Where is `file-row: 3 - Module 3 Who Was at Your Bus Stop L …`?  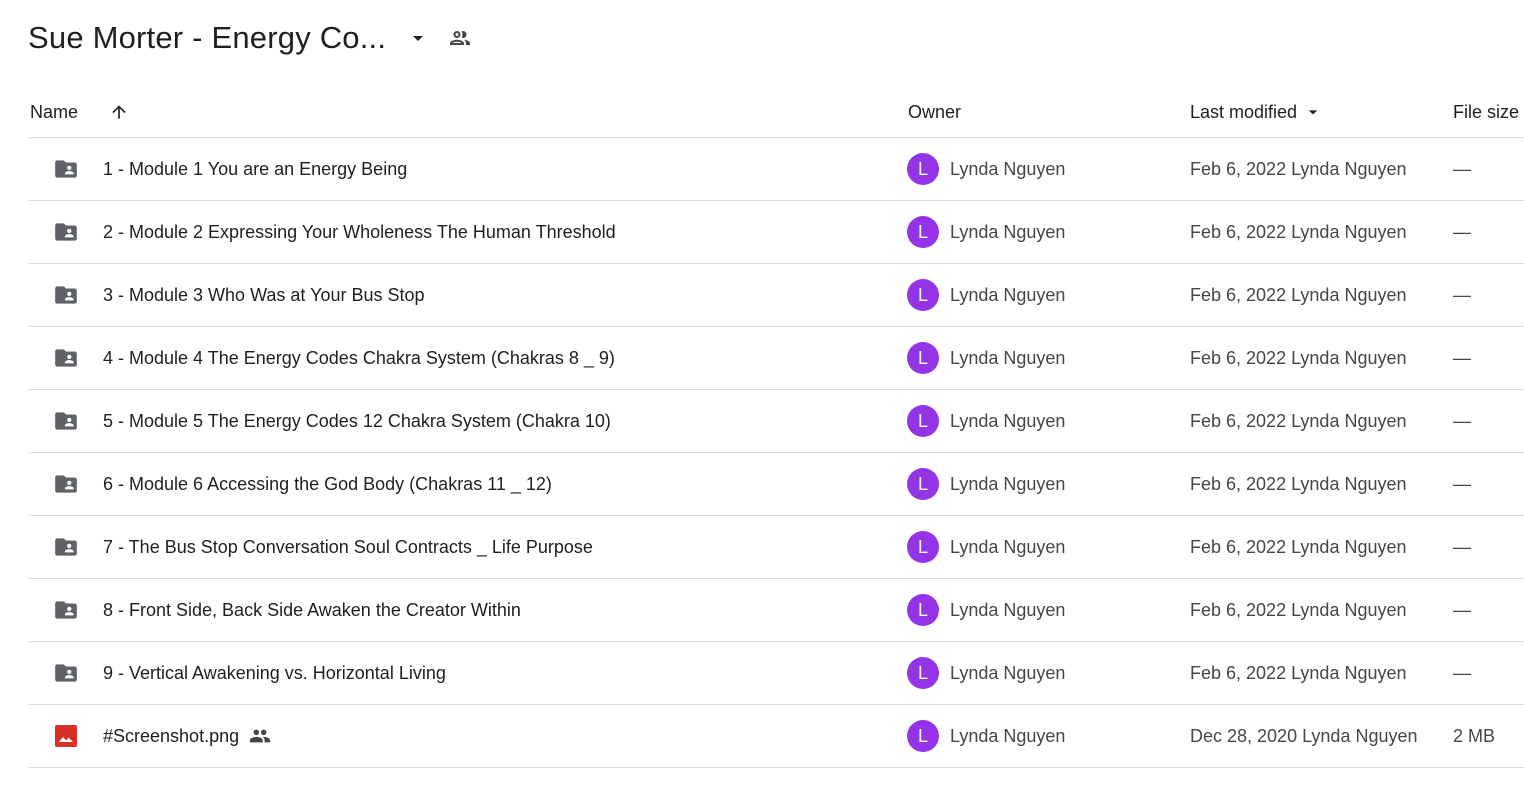
file-row: 3 - Module 3 Who Was at Your Bus Stop L … is located at coordinates (776, 295).